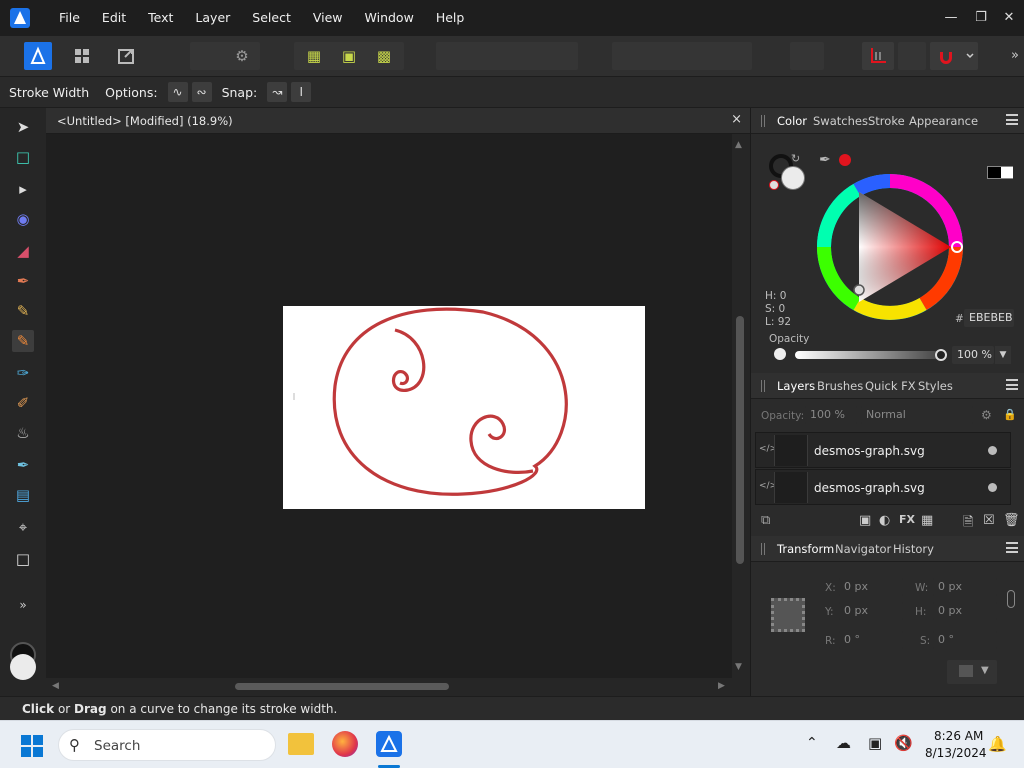  I want to click on adjustment-icon: ◐, so click(884, 520).